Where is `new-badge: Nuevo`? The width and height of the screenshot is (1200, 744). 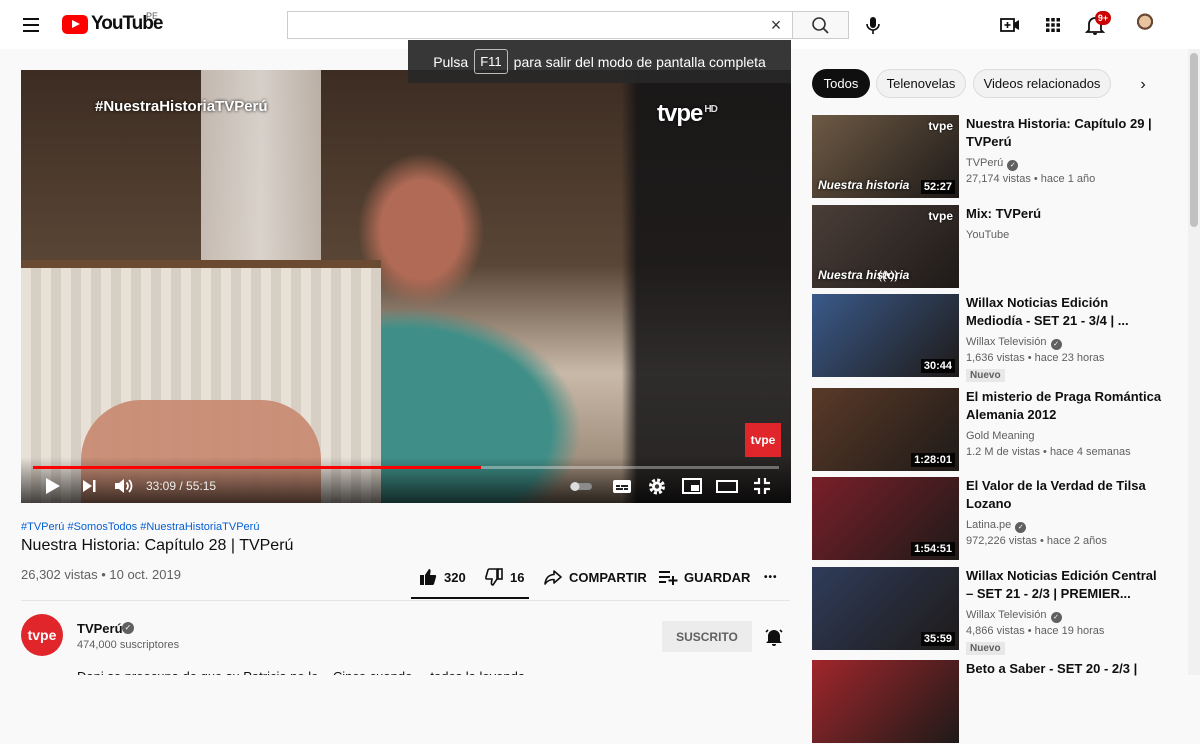 new-badge: Nuevo is located at coordinates (985, 375).